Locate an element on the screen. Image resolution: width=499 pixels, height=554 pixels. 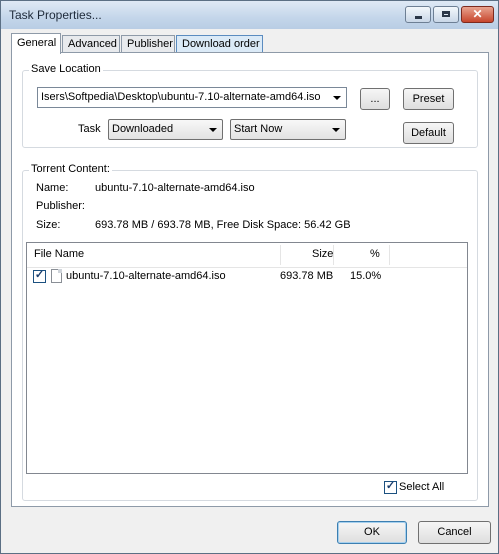
title-bar: Task Properties... ✕ is located at coordinates (249, 15).